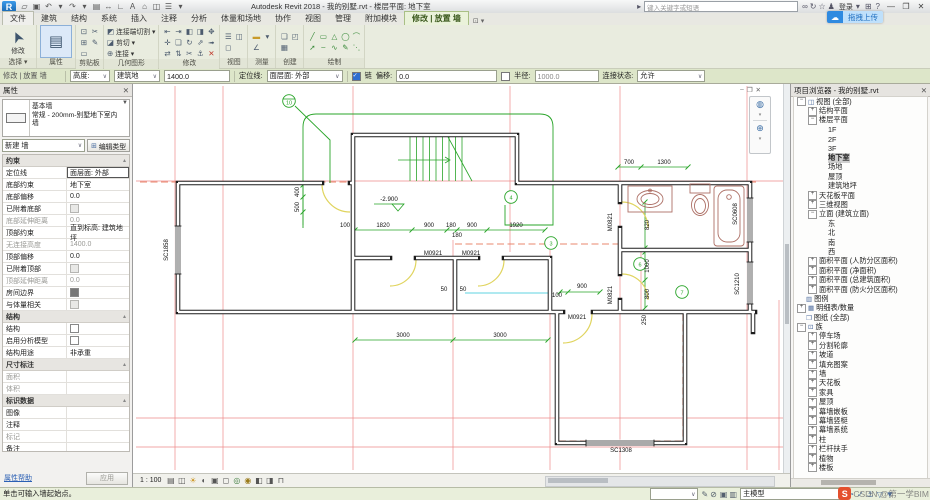  What do you see at coordinates (304, 76) in the screenshot?
I see `location-line-combo: 面层面: 外部 ∨` at bounding box center [304, 76].